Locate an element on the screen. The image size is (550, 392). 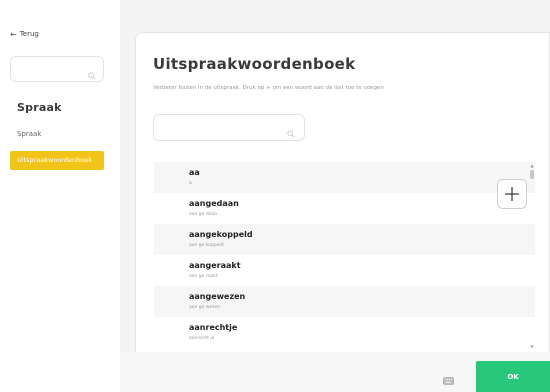
ok-button: OK is located at coordinates (513, 376).